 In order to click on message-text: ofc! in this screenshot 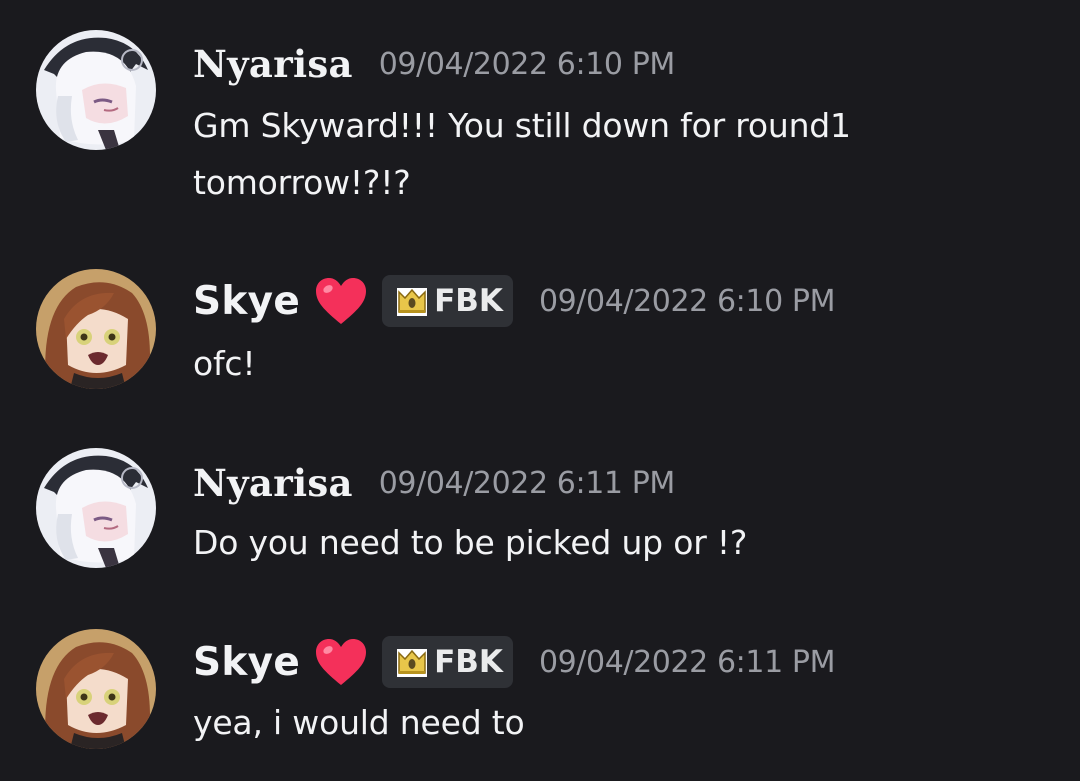, I will do `click(224, 363)`.